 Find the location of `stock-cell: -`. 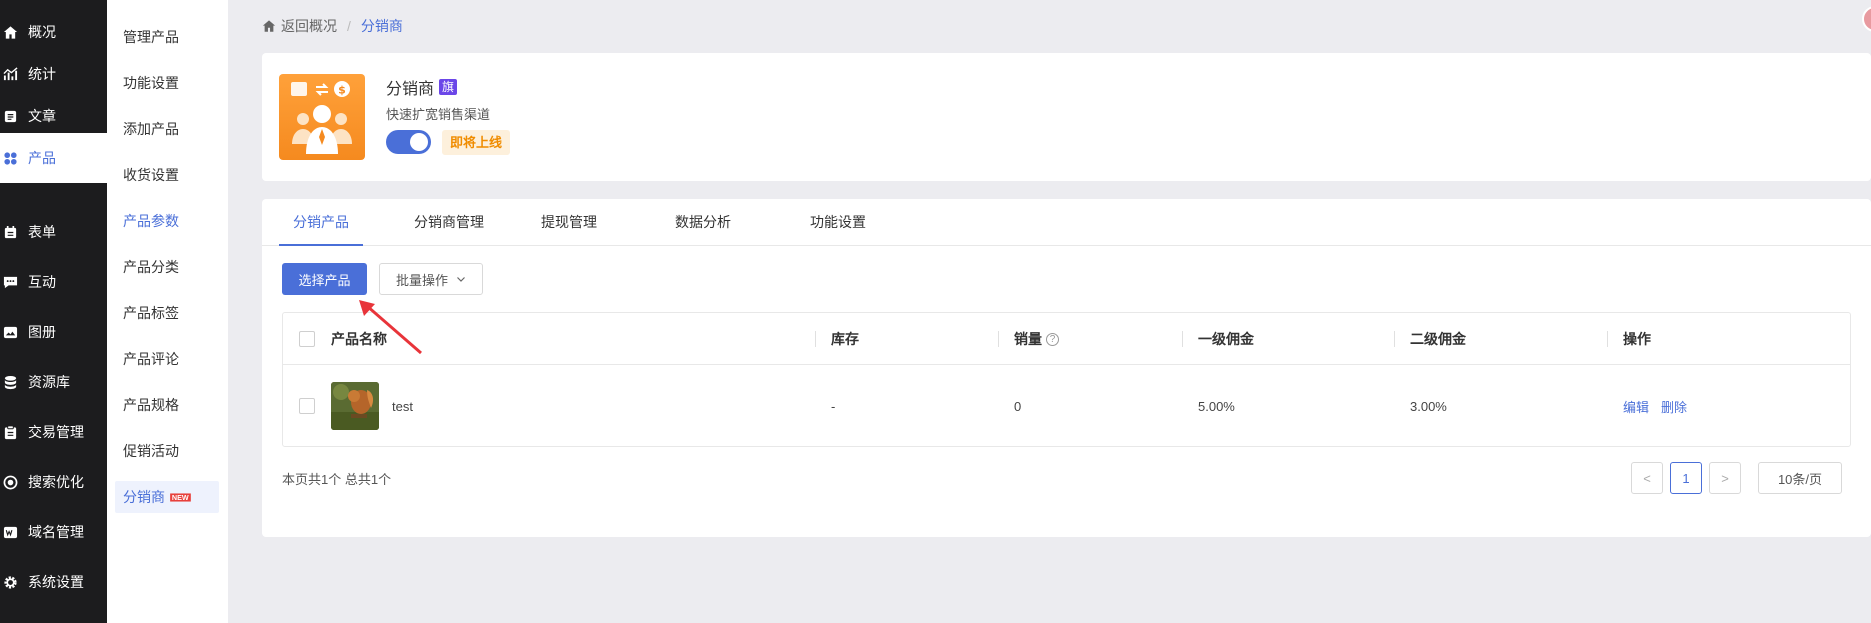

stock-cell: - is located at coordinates (833, 406).